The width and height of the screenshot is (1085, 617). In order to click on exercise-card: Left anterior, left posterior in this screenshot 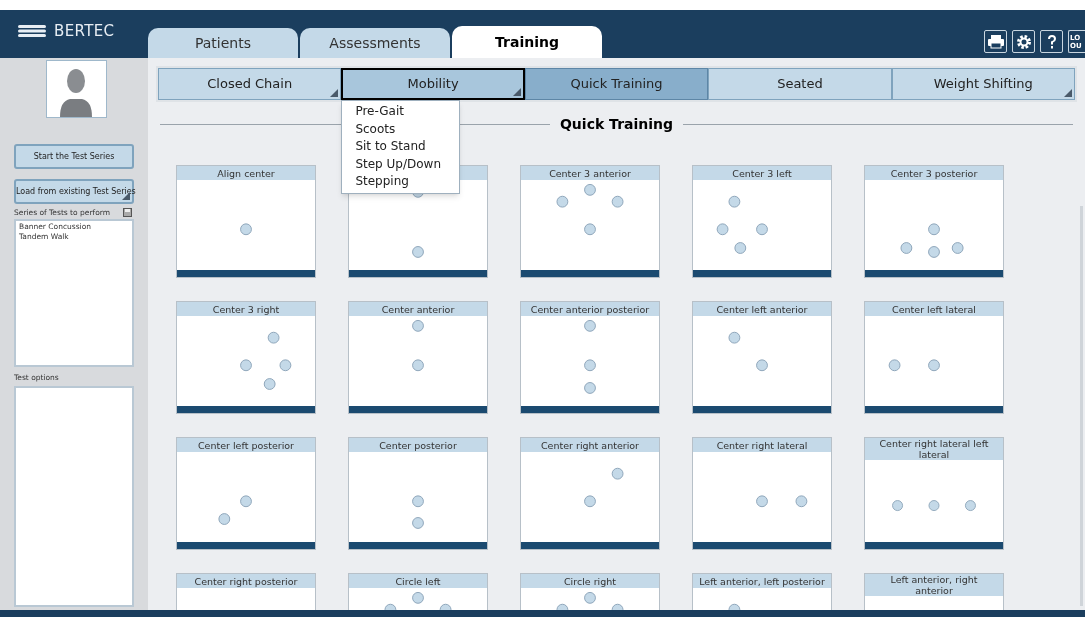, I will do `click(762, 591)`.